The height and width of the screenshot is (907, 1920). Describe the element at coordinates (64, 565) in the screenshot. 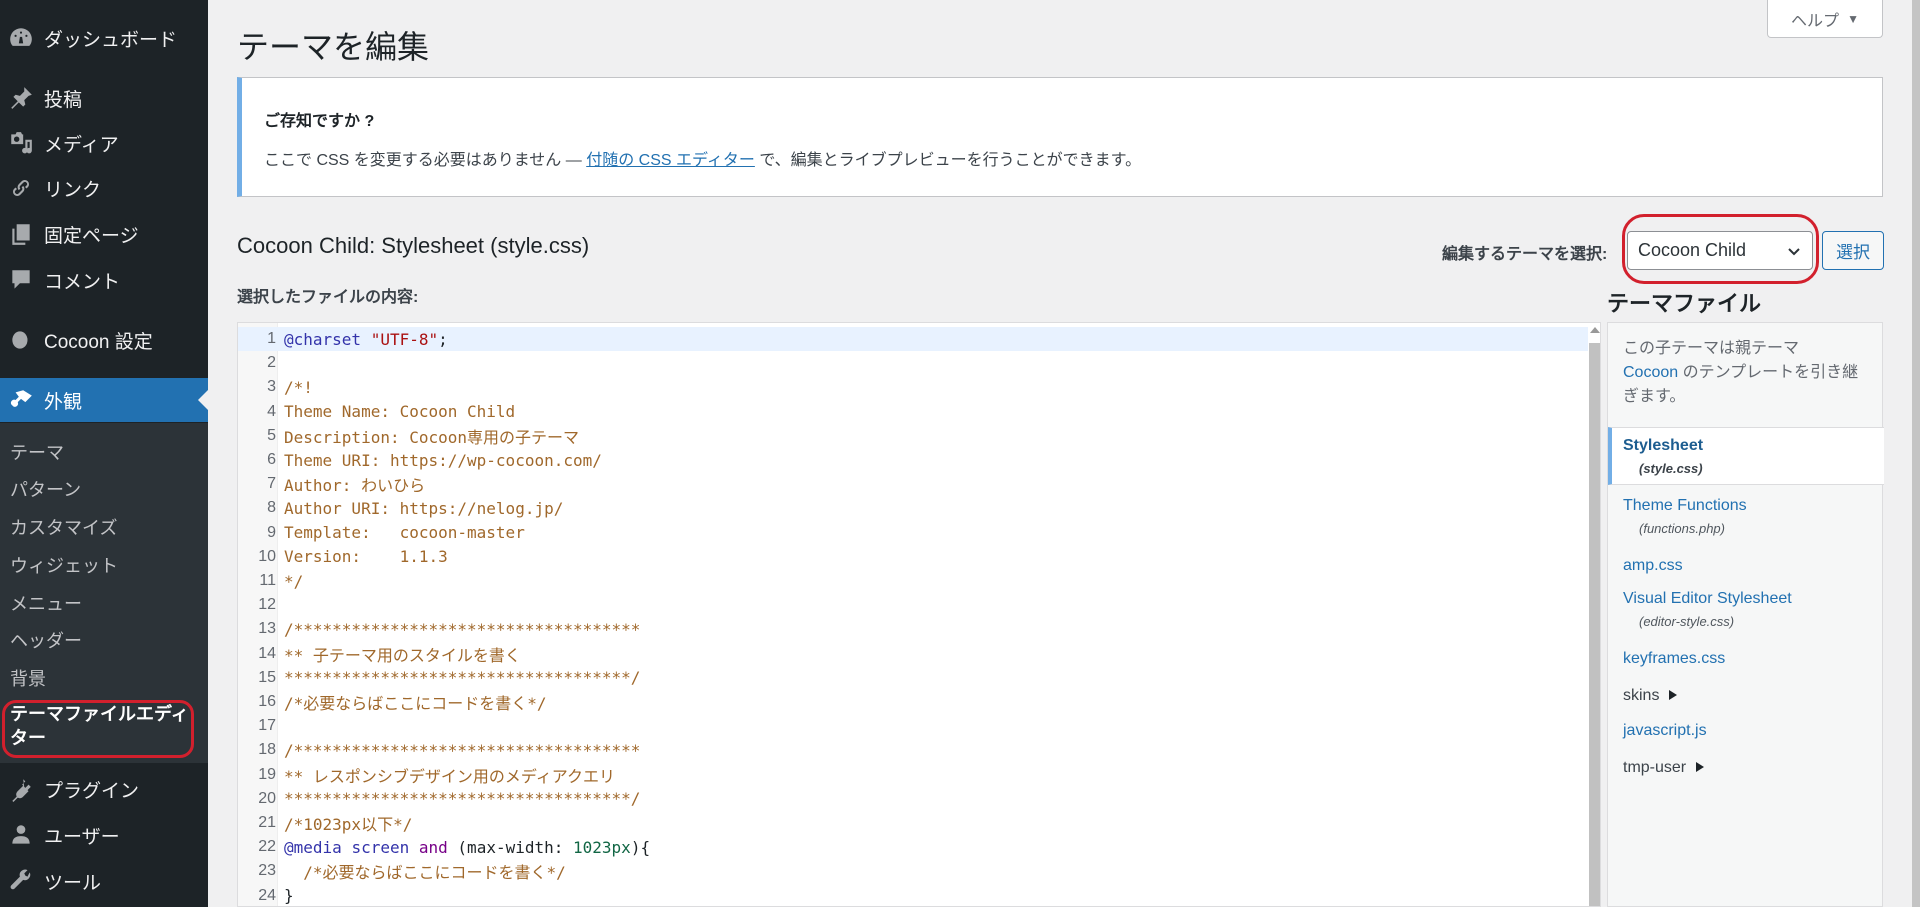

I see `submenu-item-widgets: ウィジェット` at that location.